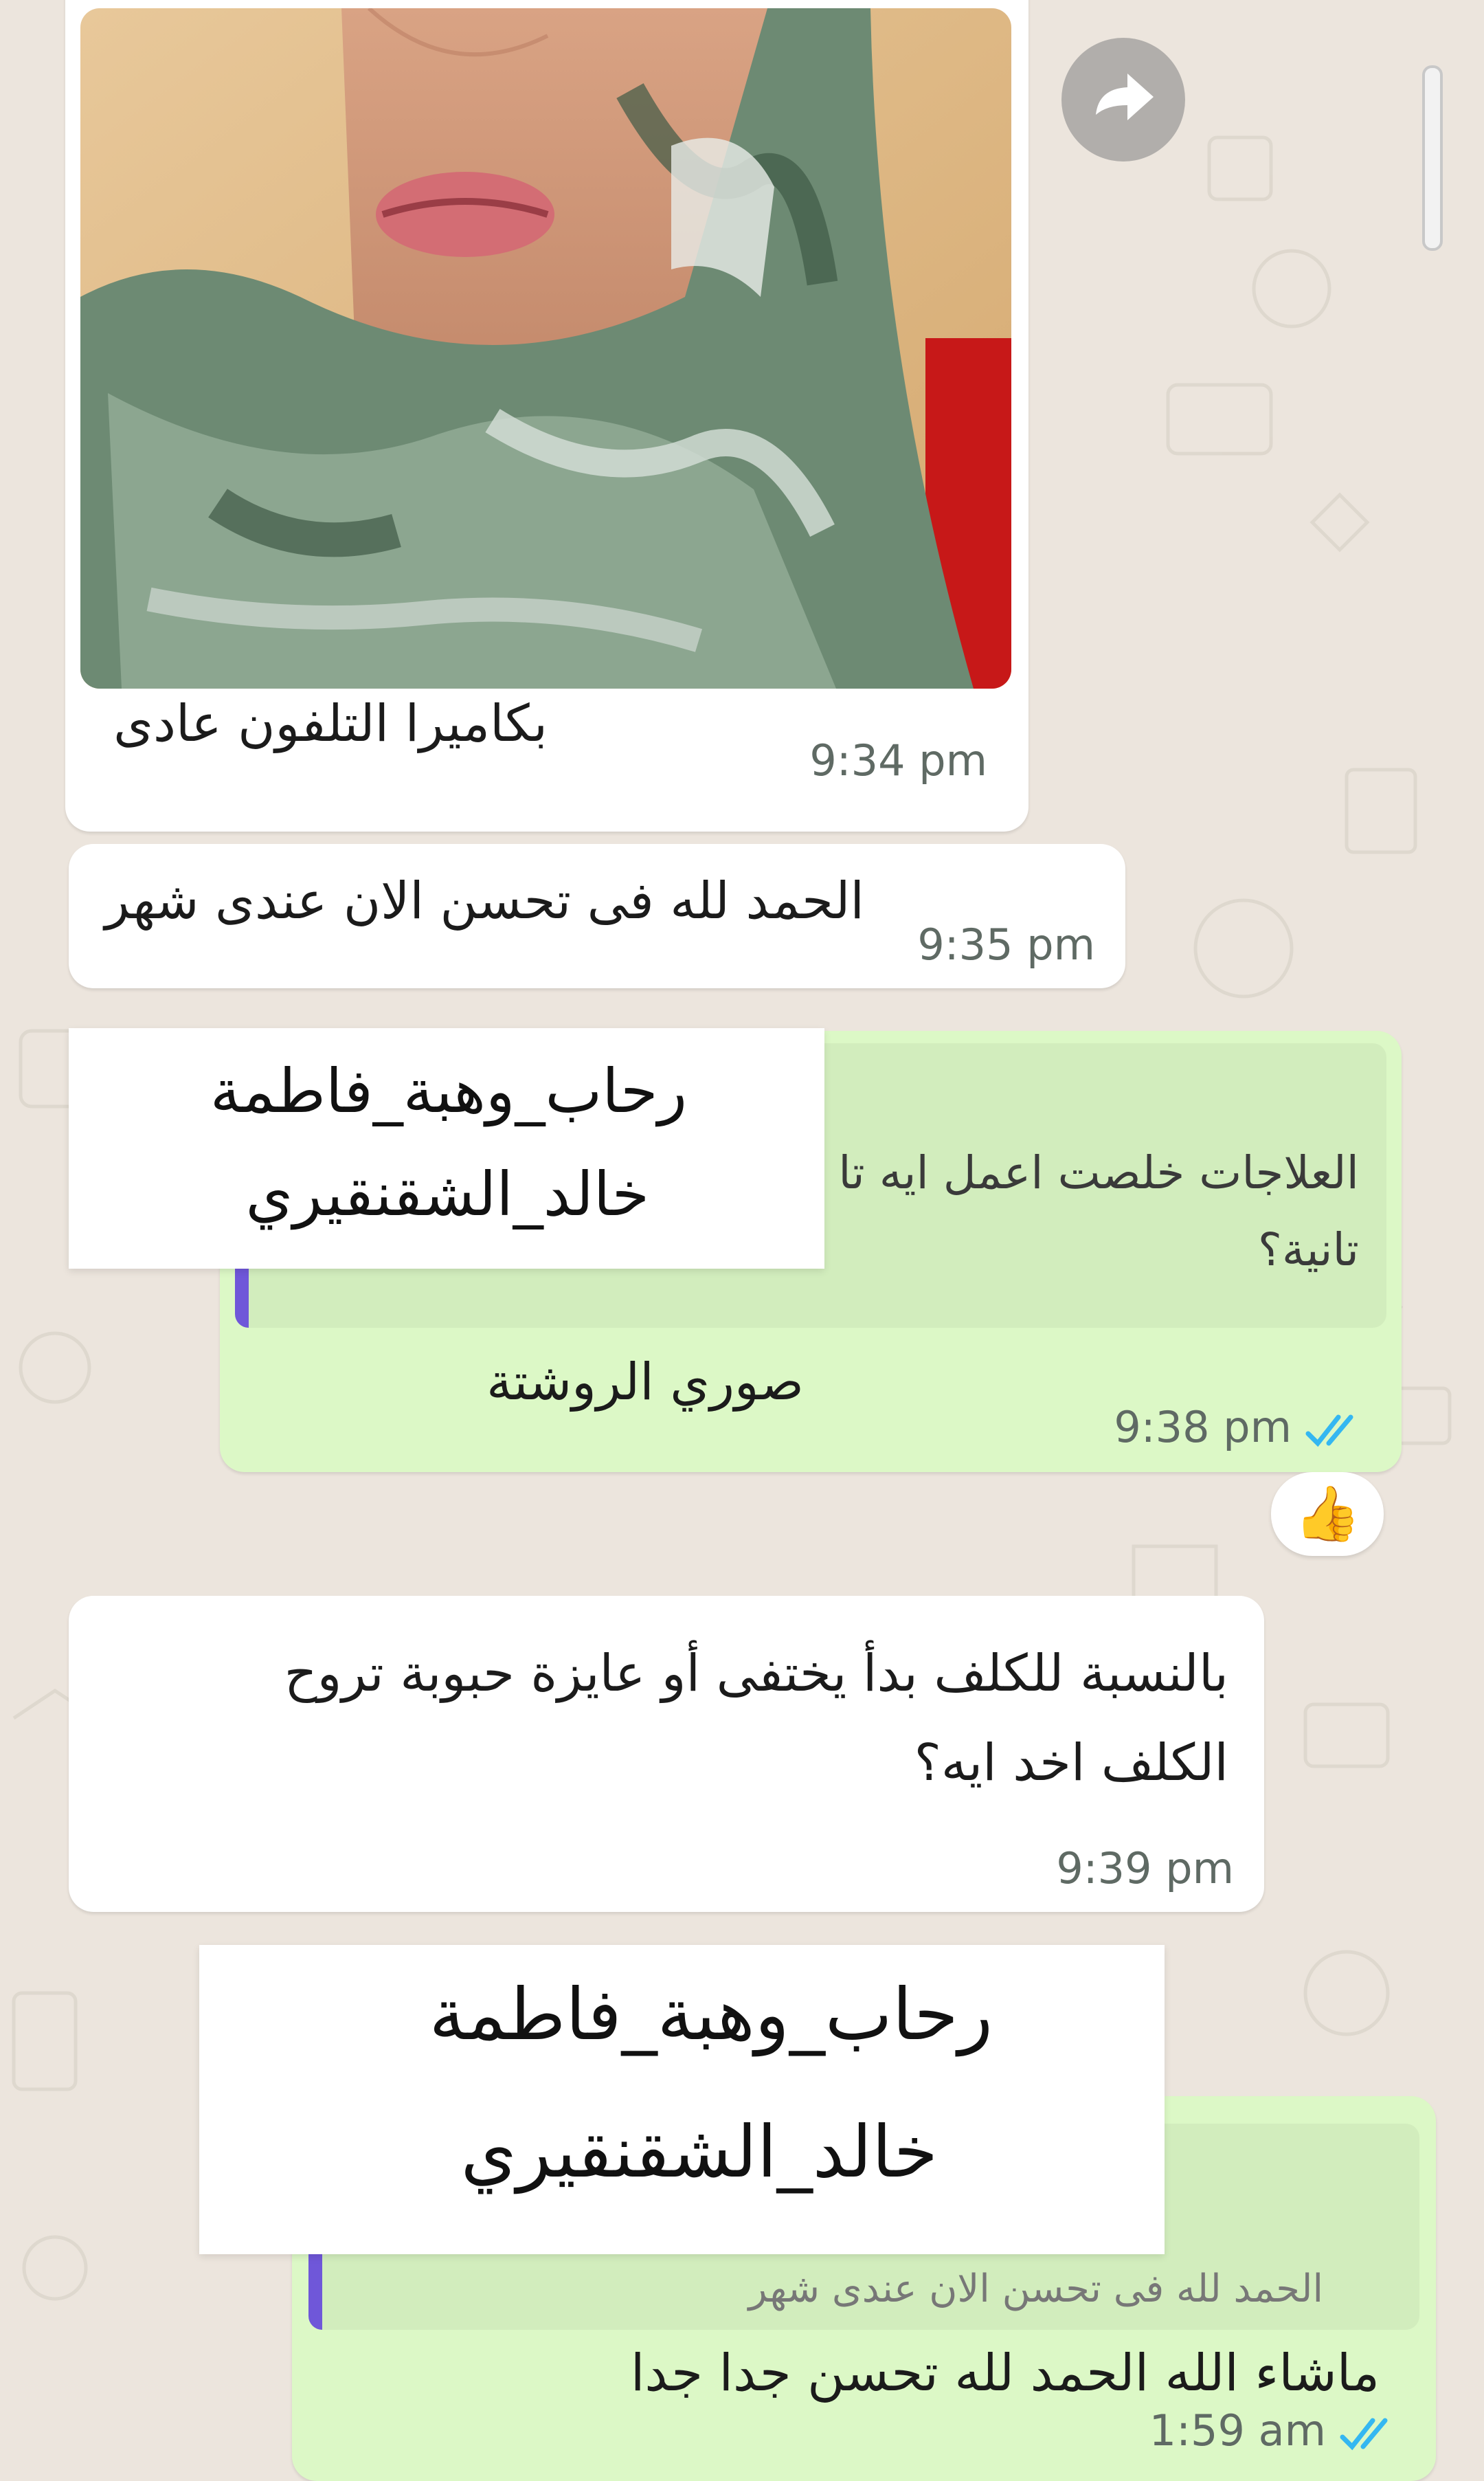 This screenshot has height=2481, width=1484. I want to click on quoted-text-line2: تانية؟, so click(1308, 1249).